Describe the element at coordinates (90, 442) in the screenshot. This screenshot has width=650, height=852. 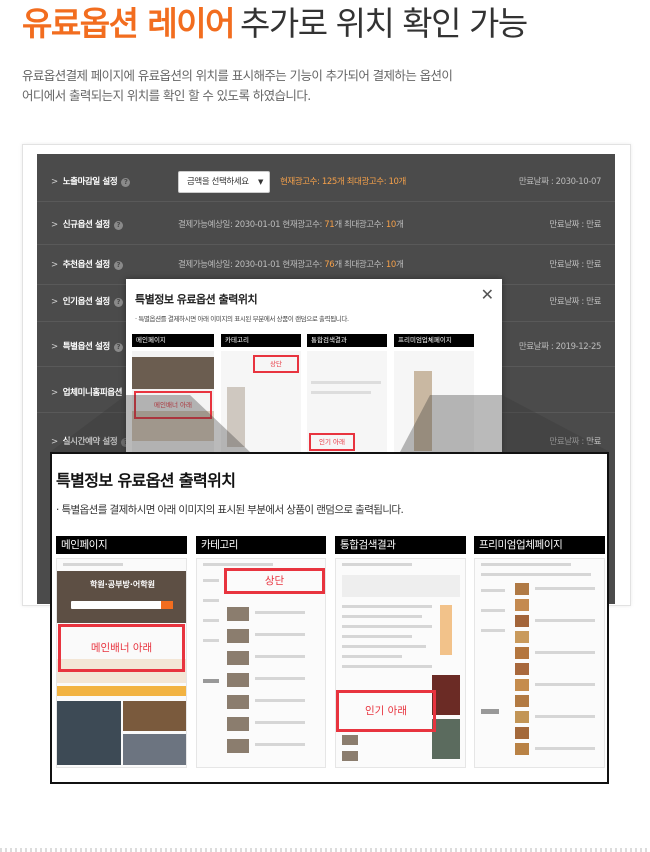
I see `row-label: 실시간예약 설정` at that location.